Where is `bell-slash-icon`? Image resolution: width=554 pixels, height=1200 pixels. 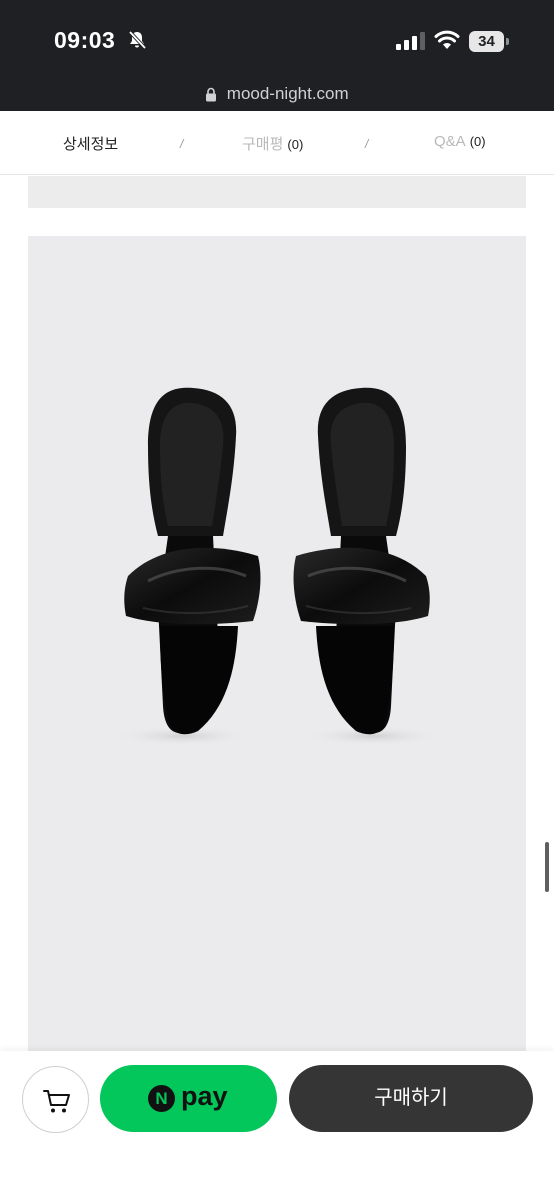 bell-slash-icon is located at coordinates (137, 40).